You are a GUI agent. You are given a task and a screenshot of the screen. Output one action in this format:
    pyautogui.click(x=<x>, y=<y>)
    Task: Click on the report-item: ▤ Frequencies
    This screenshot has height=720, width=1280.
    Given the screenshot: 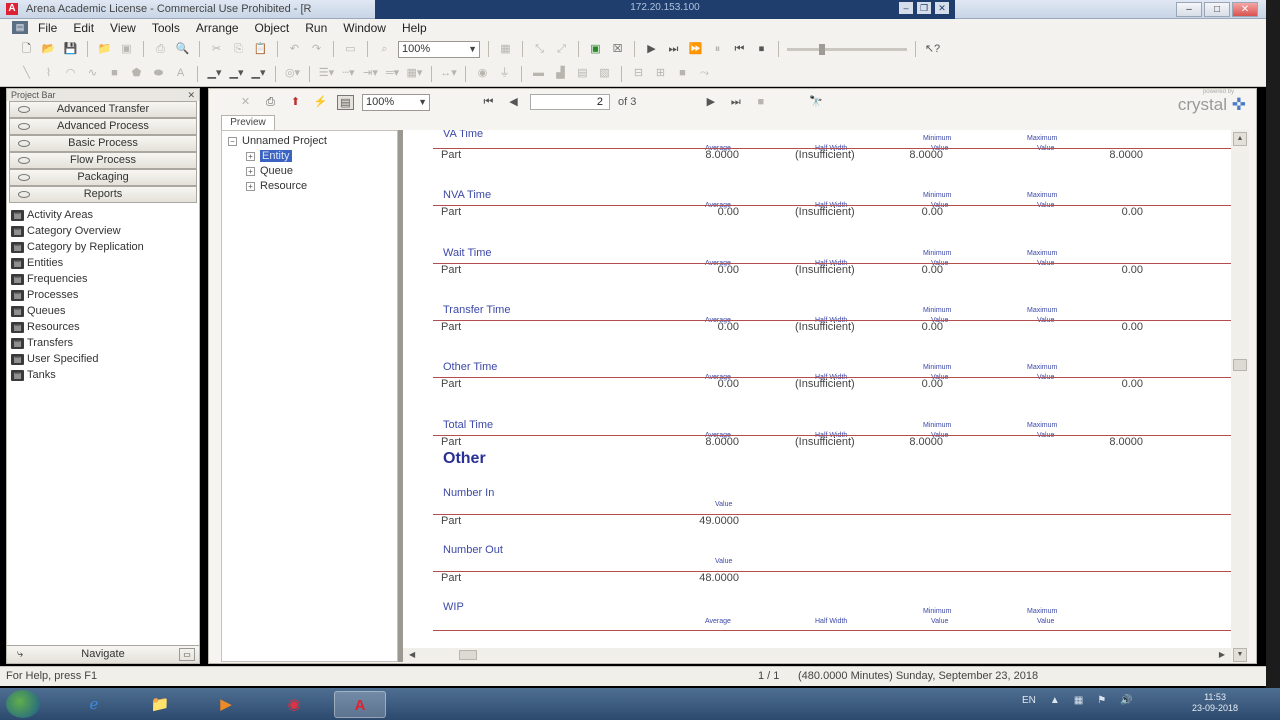 What is the action you would take?
    pyautogui.click(x=105, y=279)
    